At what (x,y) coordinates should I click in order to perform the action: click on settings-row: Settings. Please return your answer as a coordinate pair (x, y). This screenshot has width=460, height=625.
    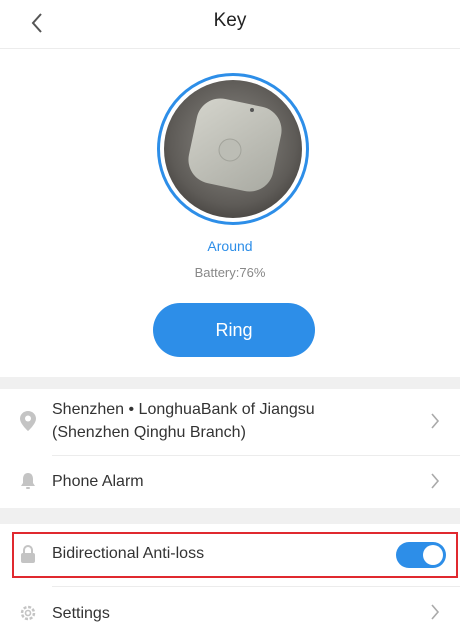
    Looking at the image, I should click on (230, 604).